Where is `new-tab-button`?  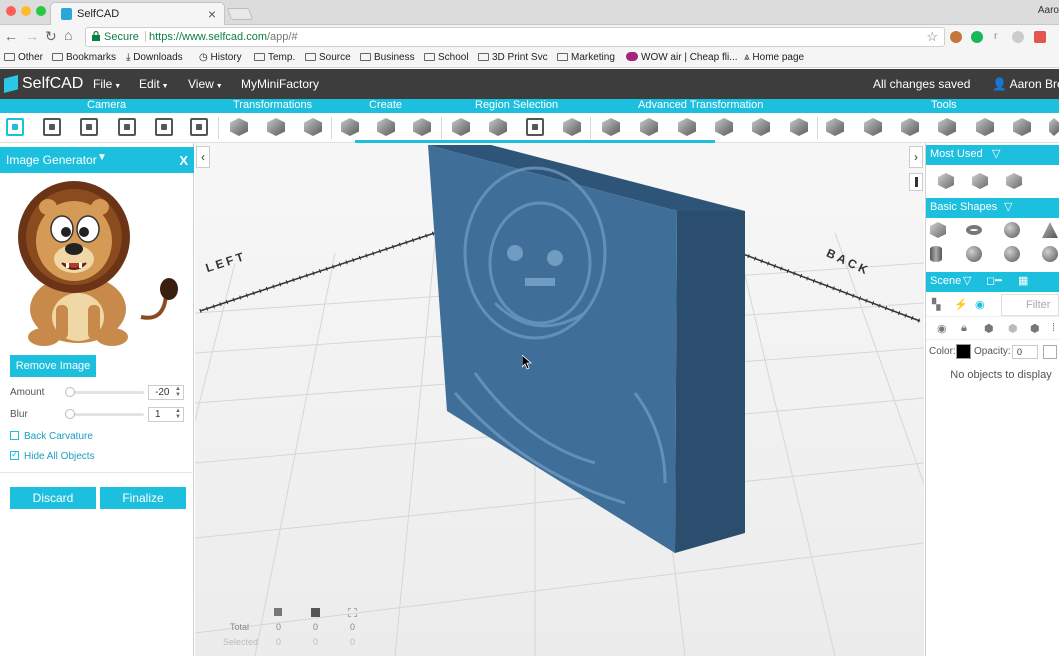
new-tab-button is located at coordinates (240, 14).